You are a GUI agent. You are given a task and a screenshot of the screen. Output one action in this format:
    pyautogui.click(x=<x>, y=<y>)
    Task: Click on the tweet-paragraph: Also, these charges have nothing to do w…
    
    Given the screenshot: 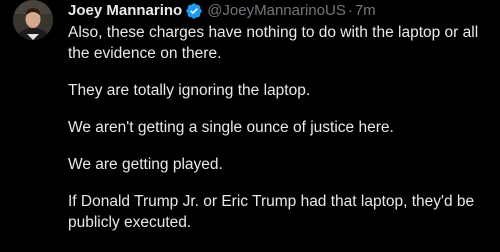 What is the action you would take?
    pyautogui.click(x=273, y=43)
    